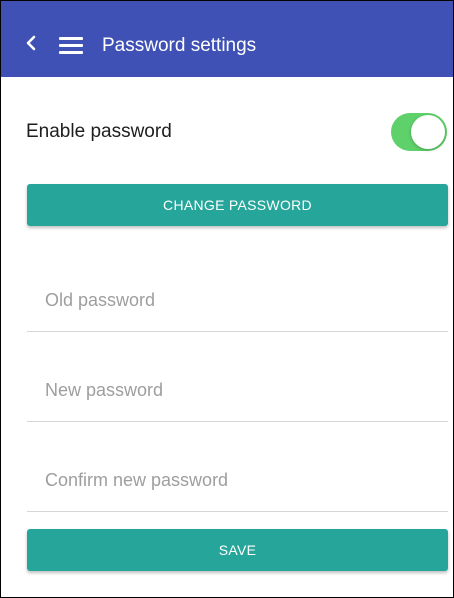 The height and width of the screenshot is (598, 454). Describe the element at coordinates (99, 131) in the screenshot. I see `enable-password-label: Enable password` at that location.